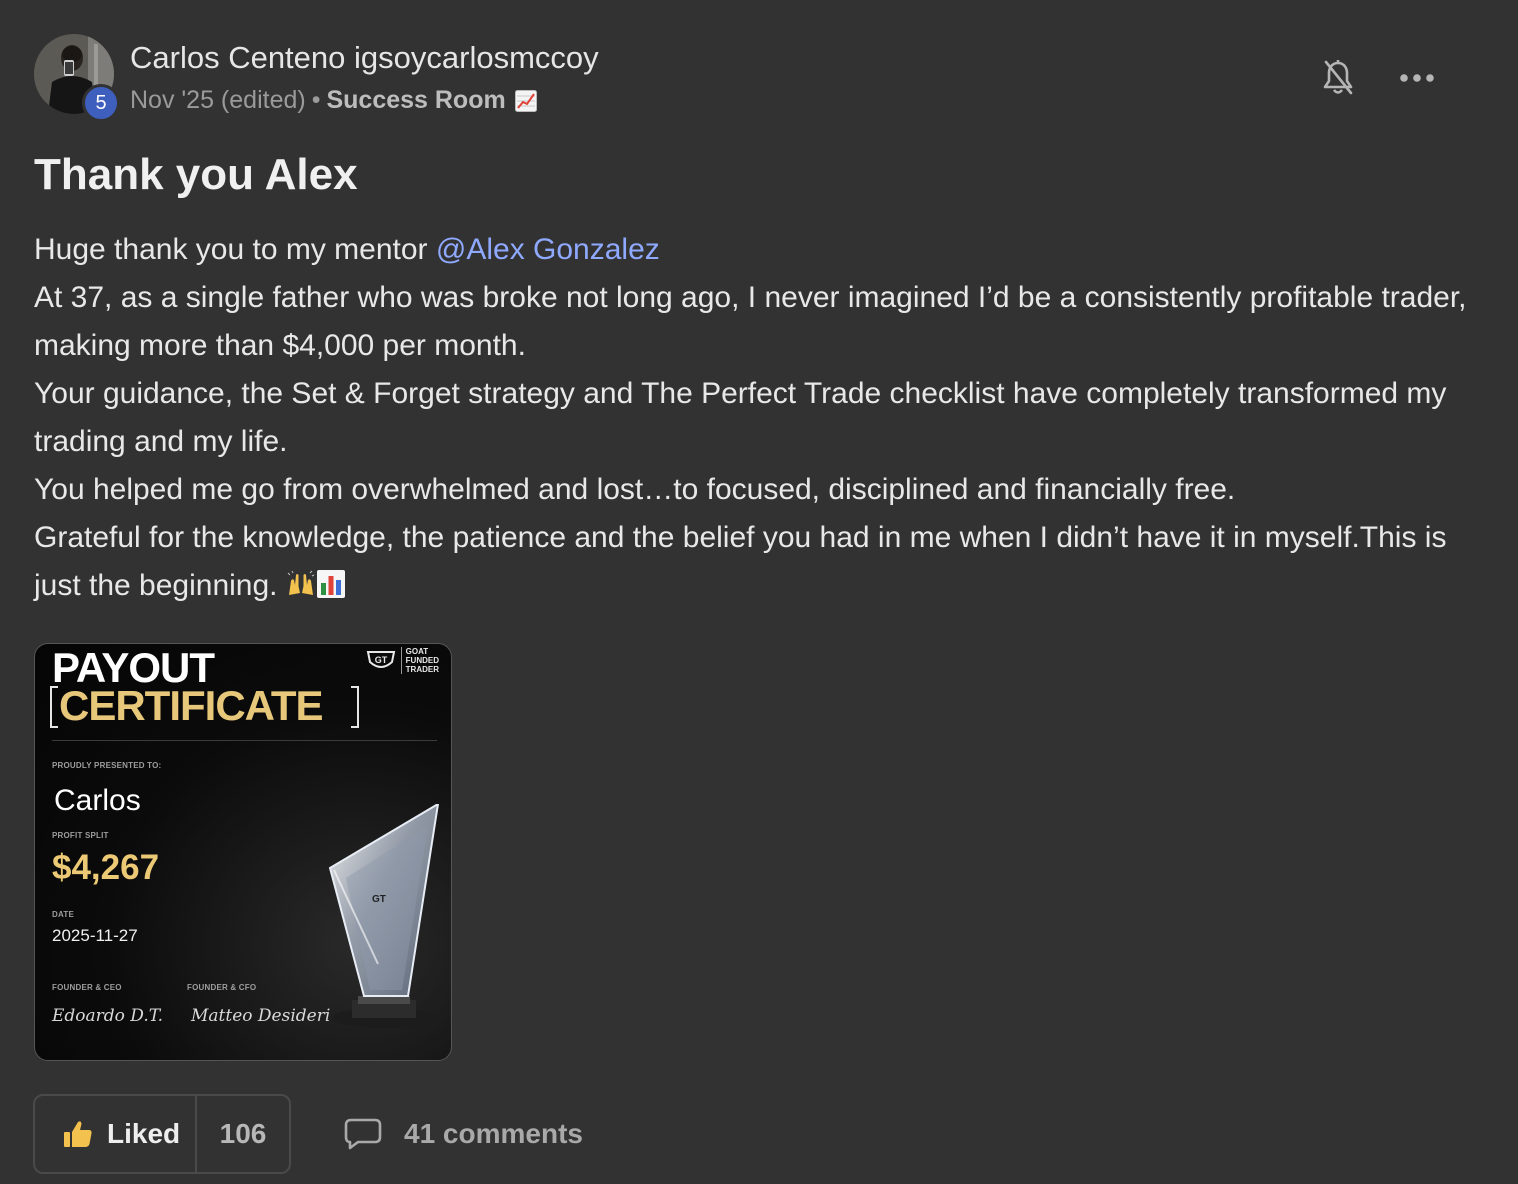 The width and height of the screenshot is (1518, 1184). I want to click on brand-line-2: FUNDED, so click(422, 660).